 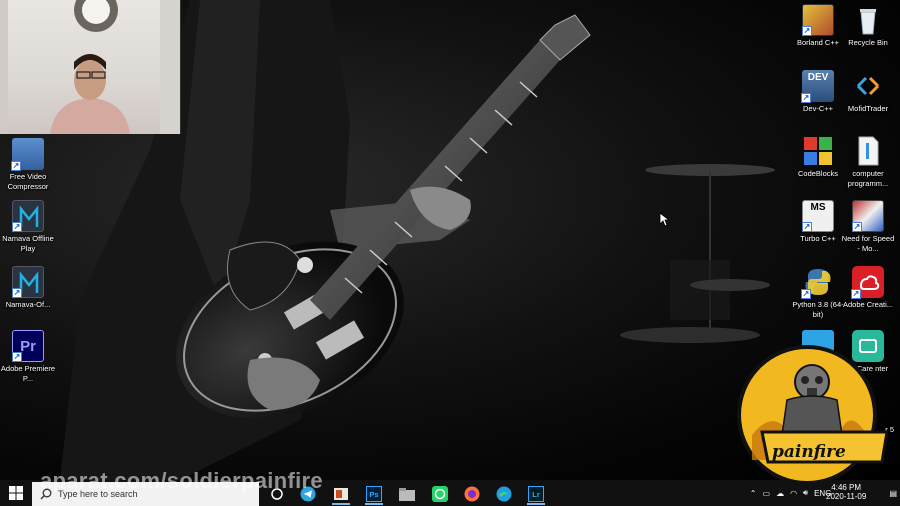 I want to click on photoshop-icon-text: Ps, so click(x=374, y=494).